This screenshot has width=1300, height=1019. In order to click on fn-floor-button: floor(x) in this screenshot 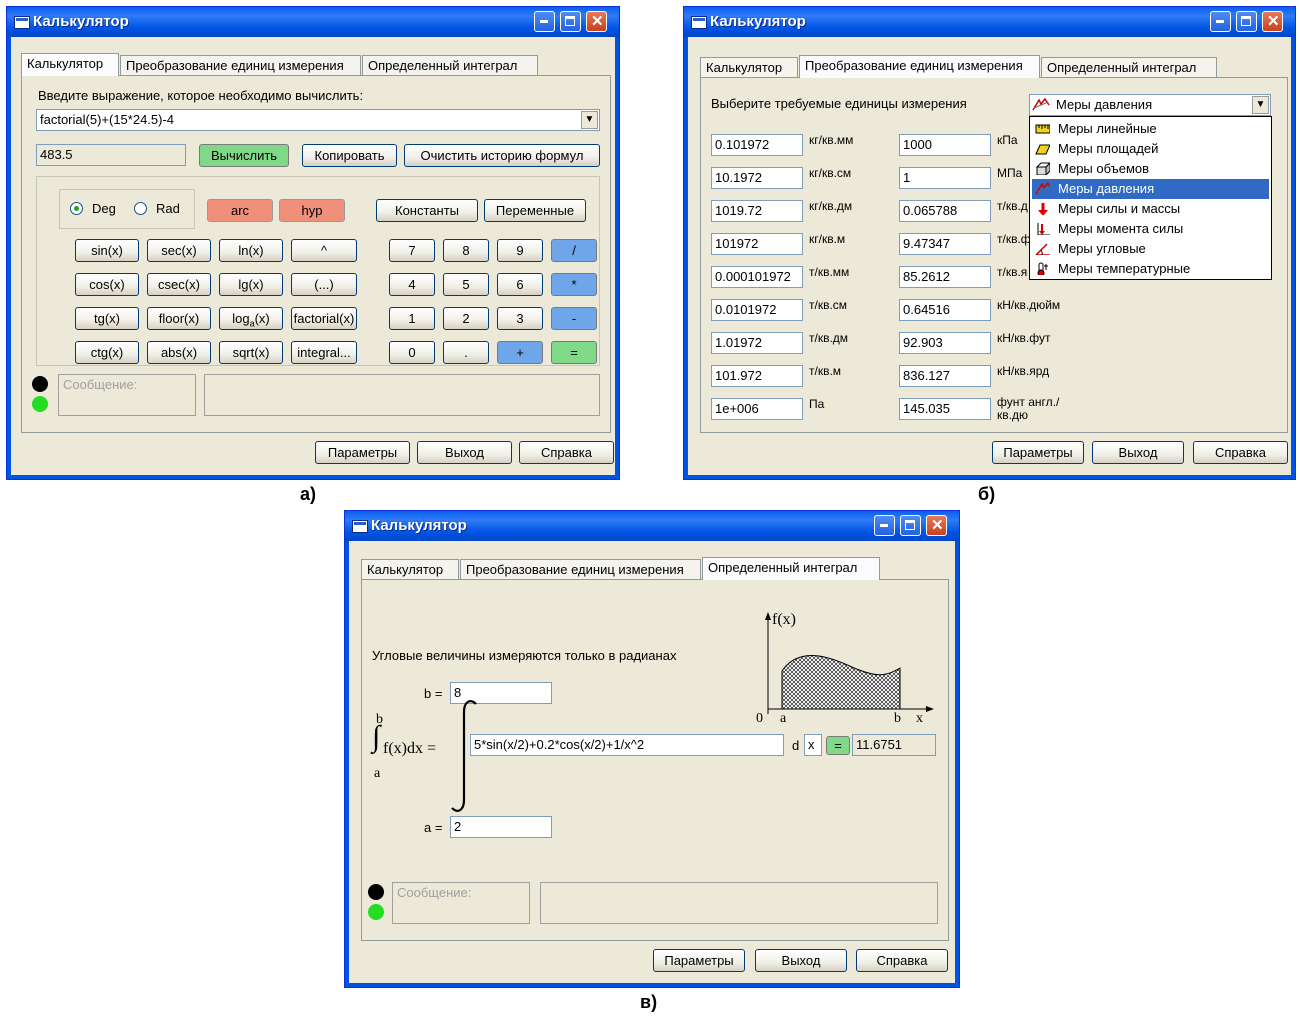, I will do `click(179, 318)`.